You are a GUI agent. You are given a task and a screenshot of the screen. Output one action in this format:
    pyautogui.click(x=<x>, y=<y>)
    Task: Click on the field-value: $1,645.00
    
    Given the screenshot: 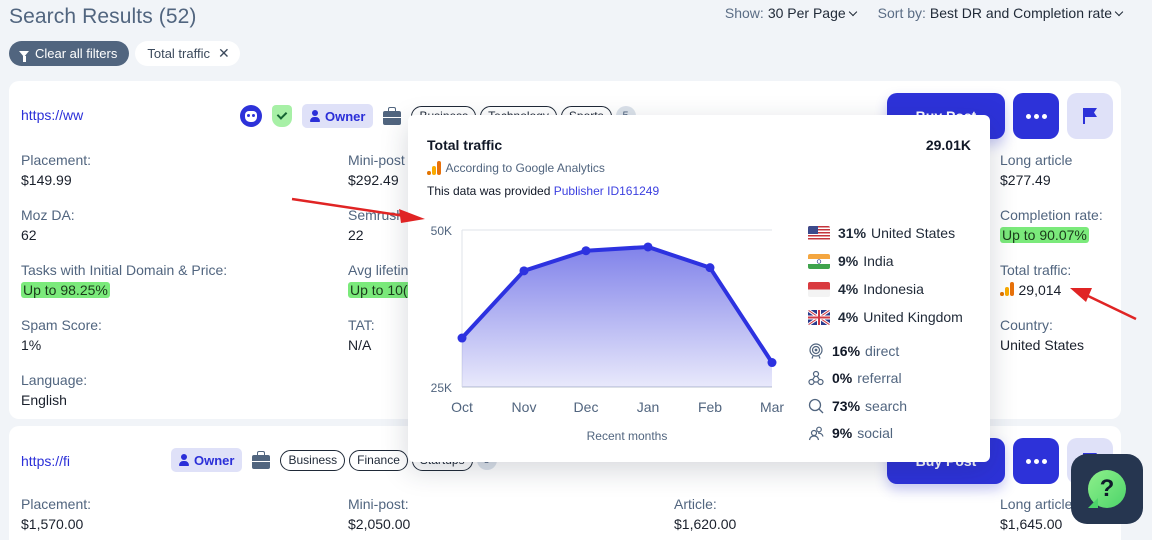 What is the action you would take?
    pyautogui.click(x=1031, y=524)
    